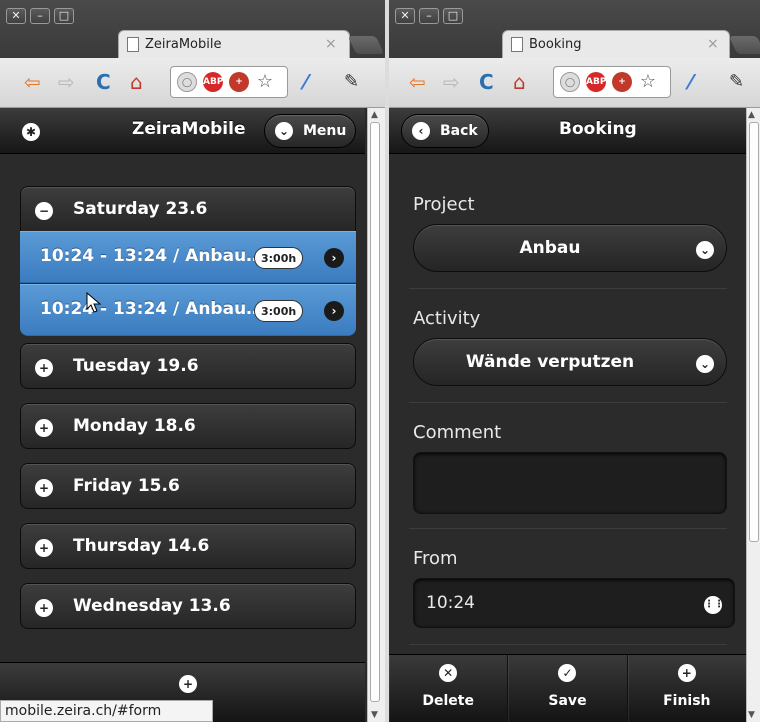 This screenshot has height=722, width=760. I want to click on duration-badge: 3:00h, so click(279, 258).